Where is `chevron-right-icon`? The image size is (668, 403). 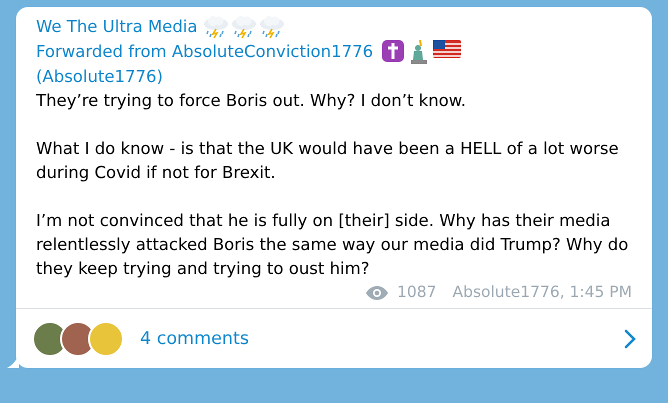
chevron-right-icon is located at coordinates (630, 338).